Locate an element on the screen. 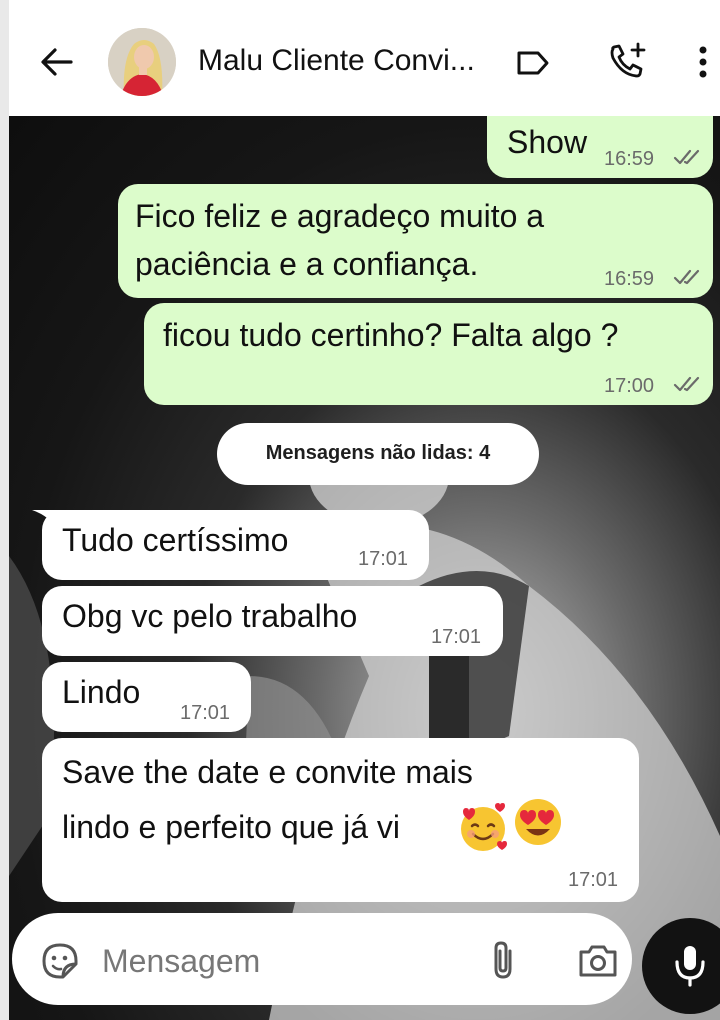 This screenshot has height=1020, width=720. more-options-button is located at coordinates (703, 62).